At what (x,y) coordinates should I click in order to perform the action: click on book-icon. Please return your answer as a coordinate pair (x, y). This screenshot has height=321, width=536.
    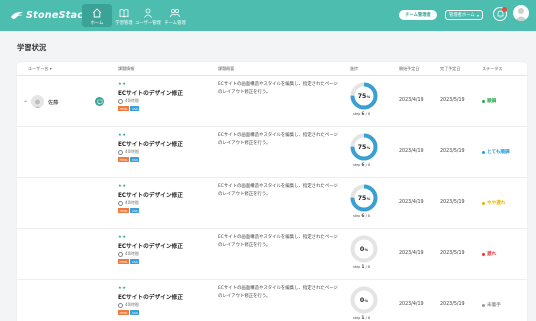
    Looking at the image, I should click on (124, 12).